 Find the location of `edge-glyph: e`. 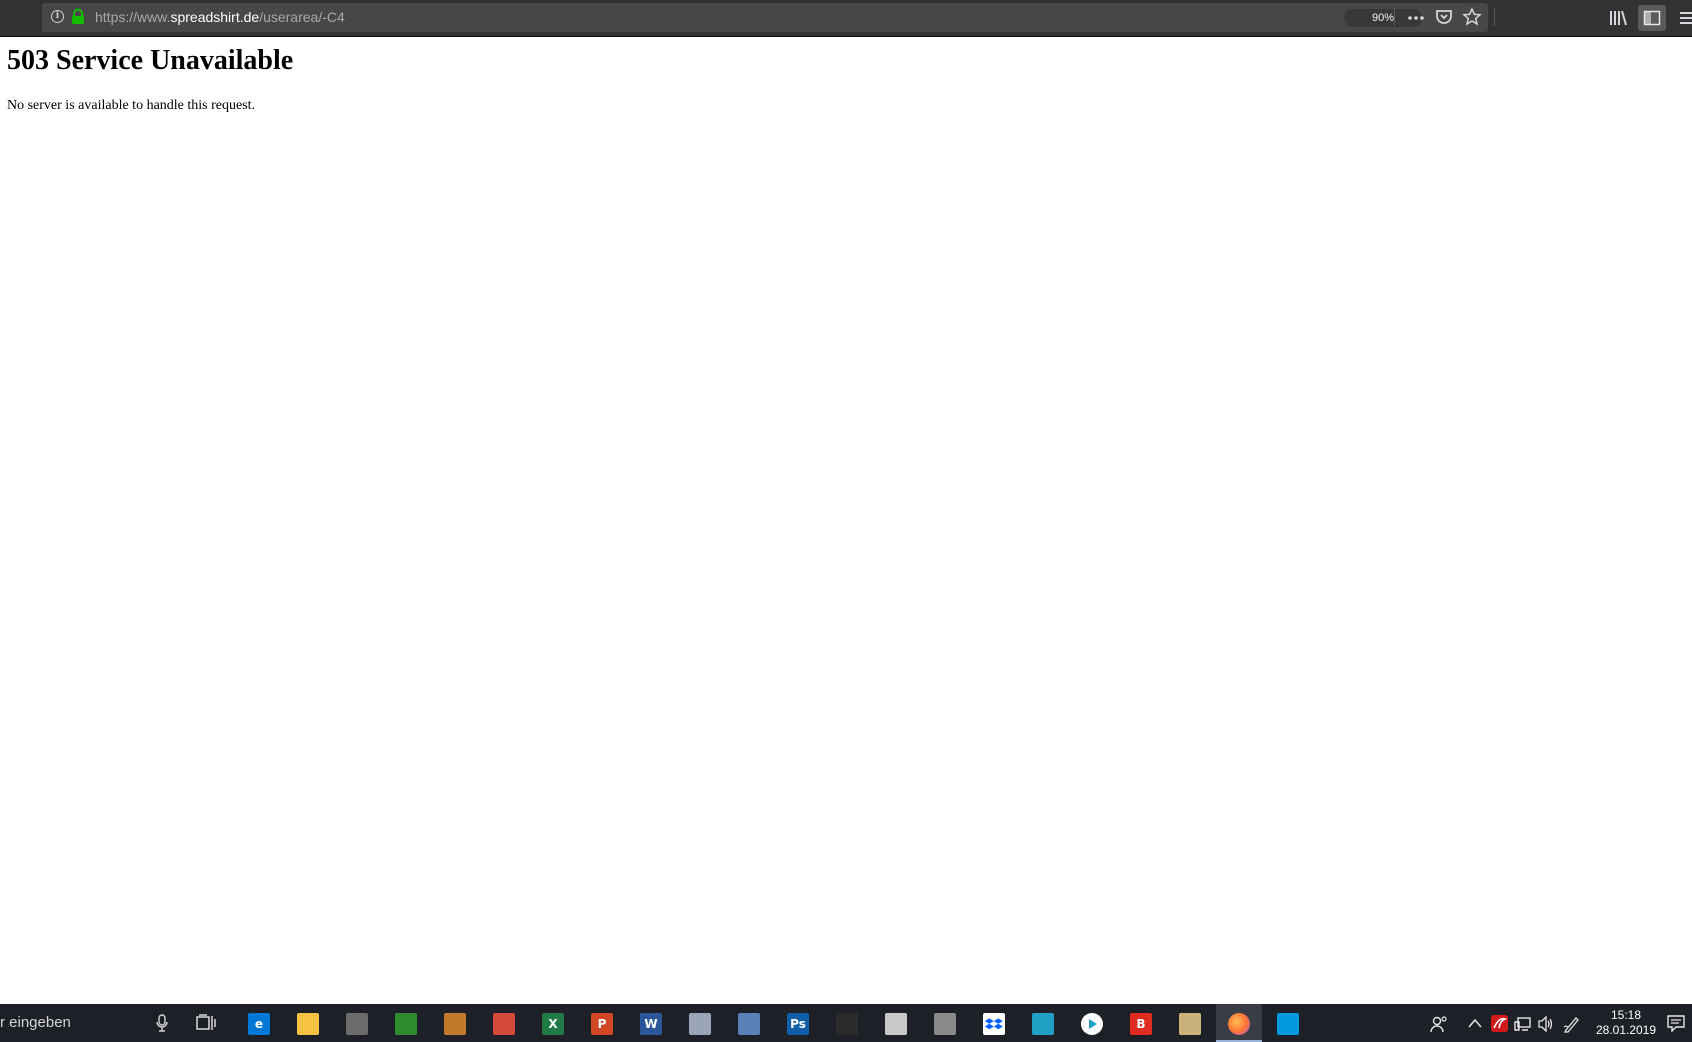

edge-glyph: e is located at coordinates (259, 1024).